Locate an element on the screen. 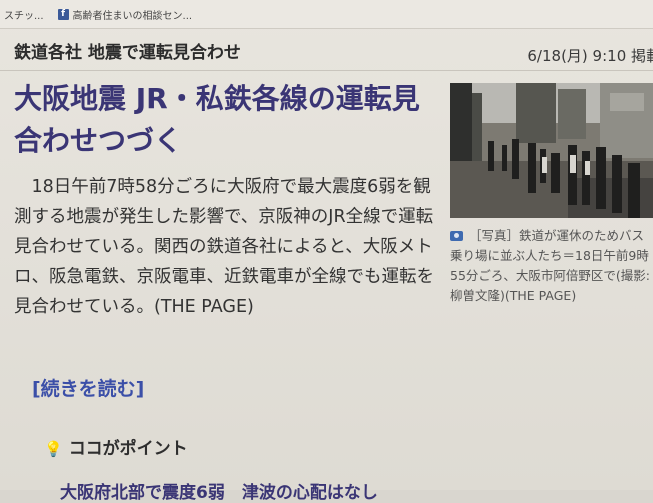  published-date: 6/18(月) 9:10 掲載 is located at coordinates (590, 56).